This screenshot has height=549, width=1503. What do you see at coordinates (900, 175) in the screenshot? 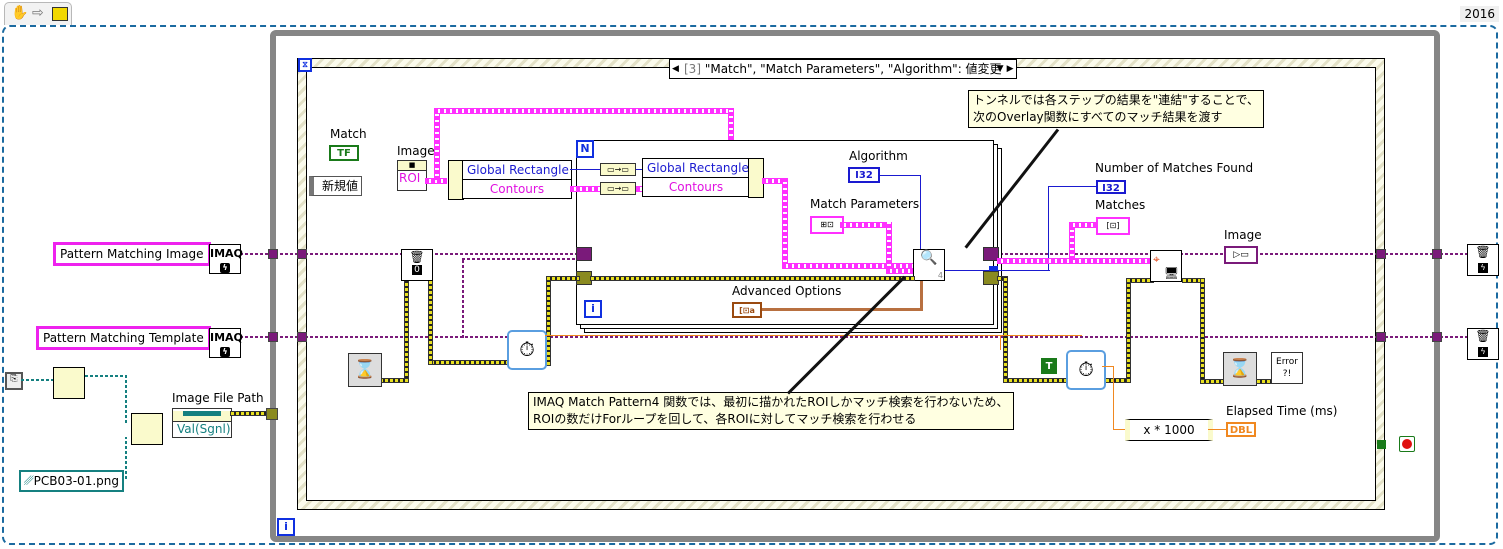
I see `algorithm-wire` at bounding box center [900, 175].